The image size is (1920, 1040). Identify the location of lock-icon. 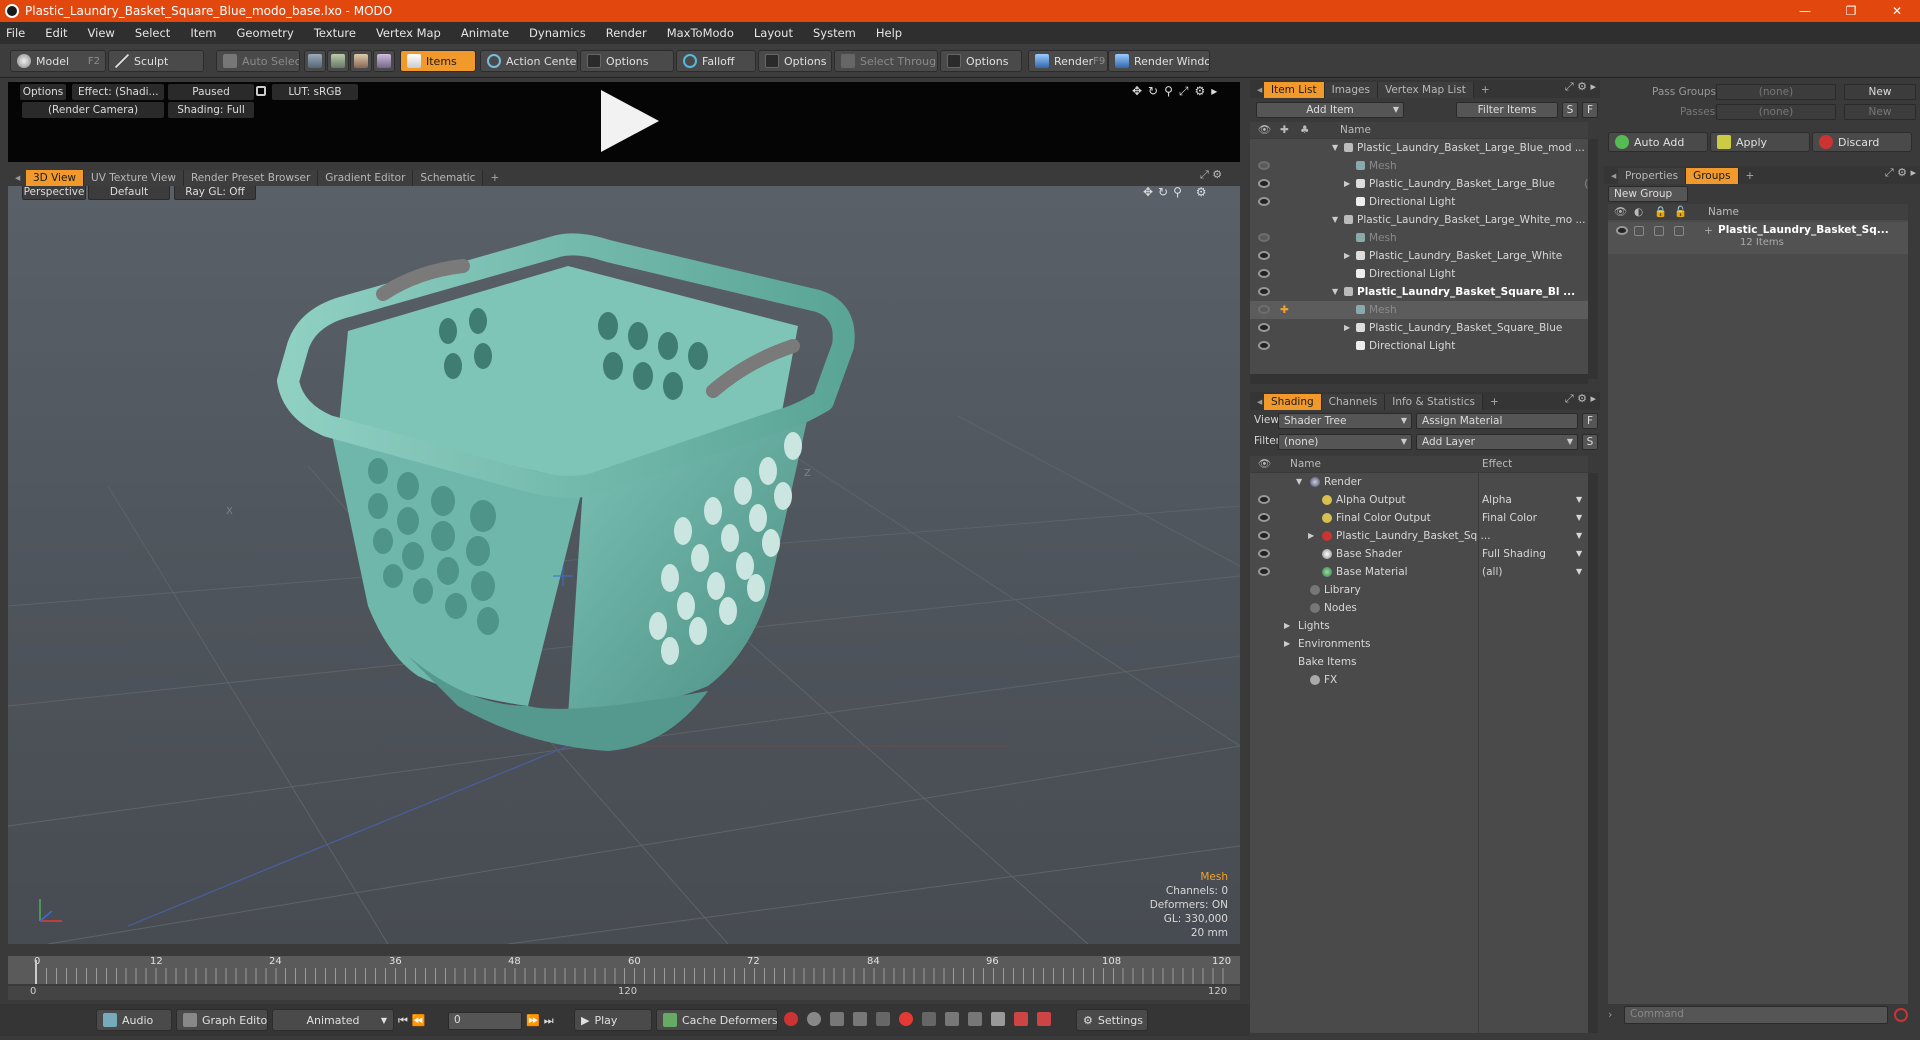
(261, 91).